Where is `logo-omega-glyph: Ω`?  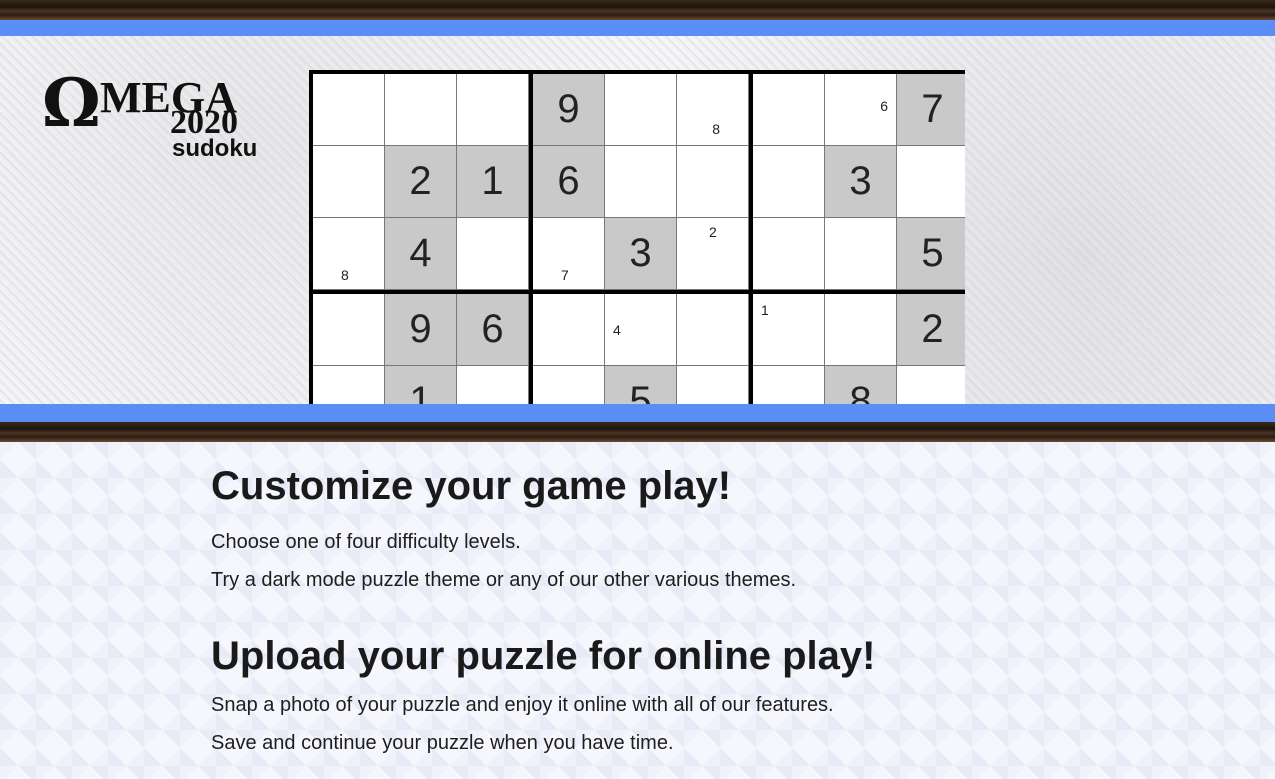 logo-omega-glyph: Ω is located at coordinates (71, 103).